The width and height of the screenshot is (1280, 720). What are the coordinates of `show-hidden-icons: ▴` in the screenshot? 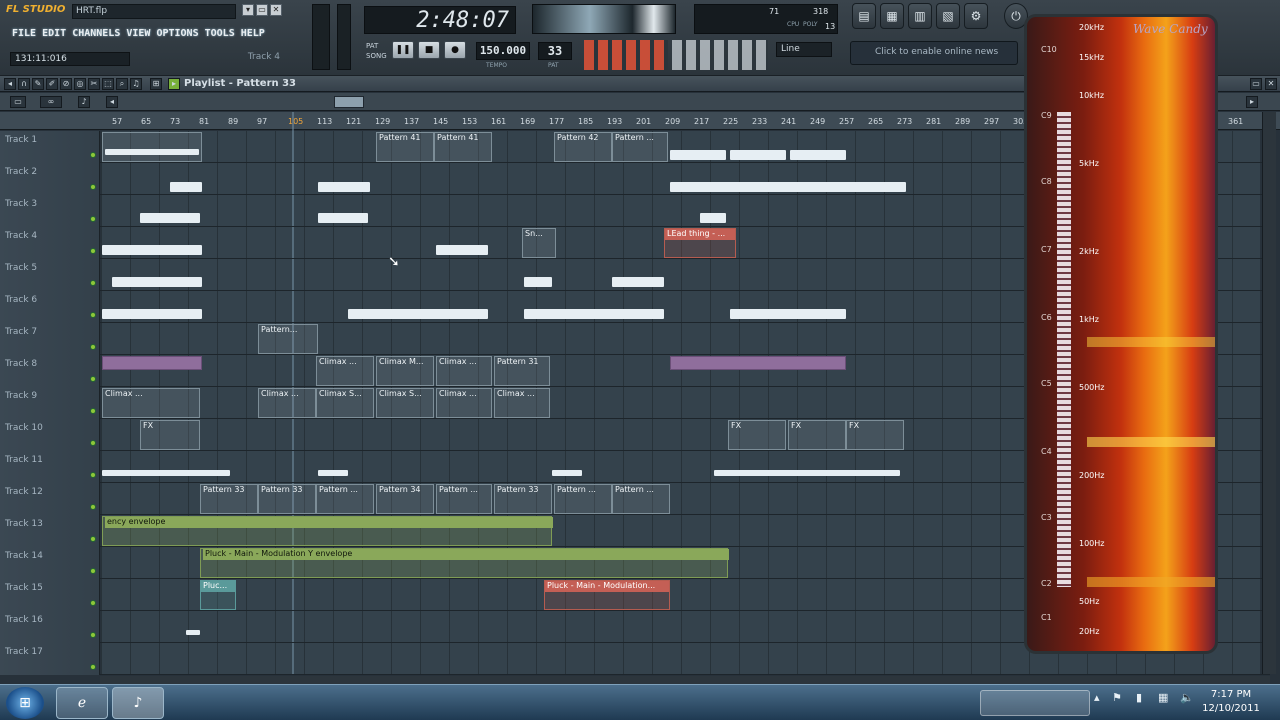 It's located at (1097, 697).